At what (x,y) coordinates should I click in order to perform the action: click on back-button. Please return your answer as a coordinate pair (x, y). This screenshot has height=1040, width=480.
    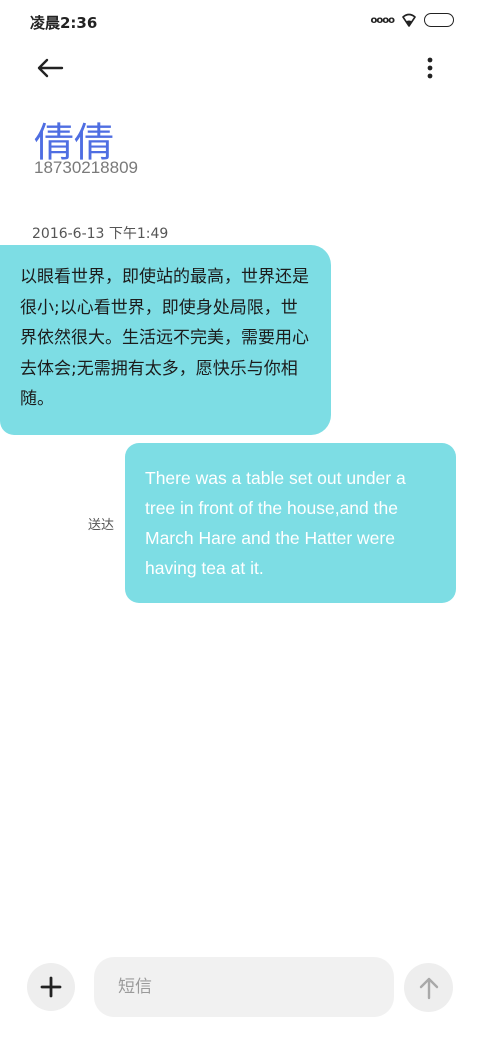
    Looking at the image, I should click on (50, 68).